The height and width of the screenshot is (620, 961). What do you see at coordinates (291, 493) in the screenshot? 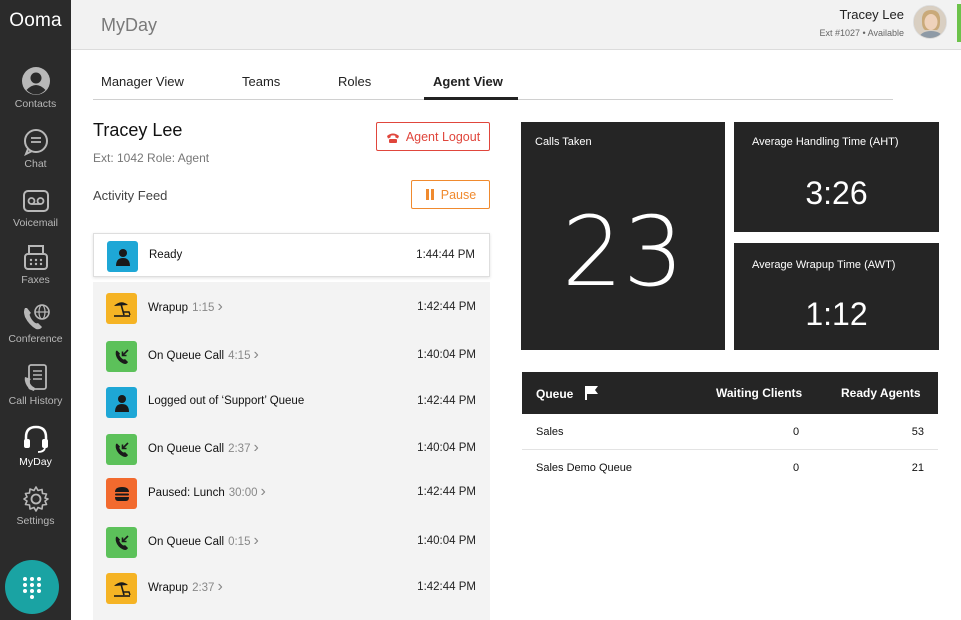
I see `list-item: Paused: Lunch 30:00 › 1:42:44 PM` at bounding box center [291, 493].